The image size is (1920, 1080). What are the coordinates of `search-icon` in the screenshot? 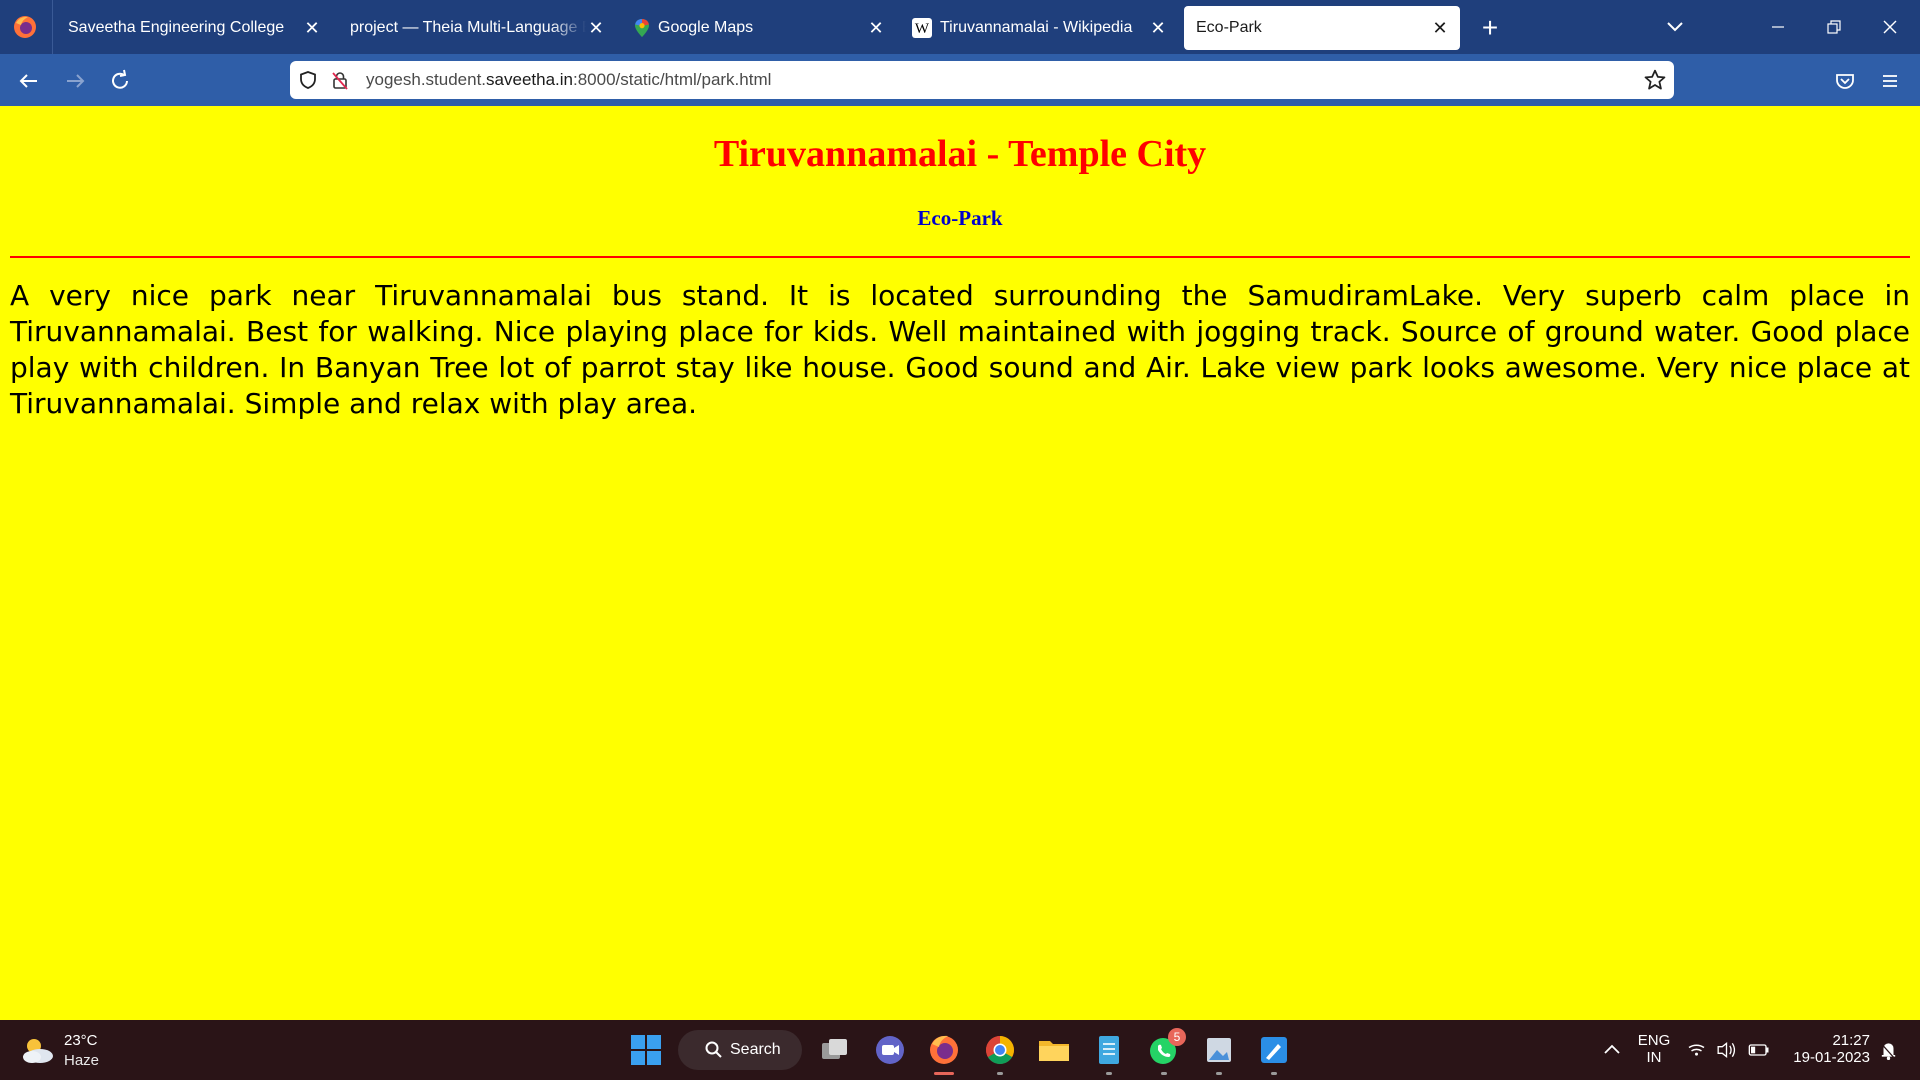 It's located at (713, 1049).